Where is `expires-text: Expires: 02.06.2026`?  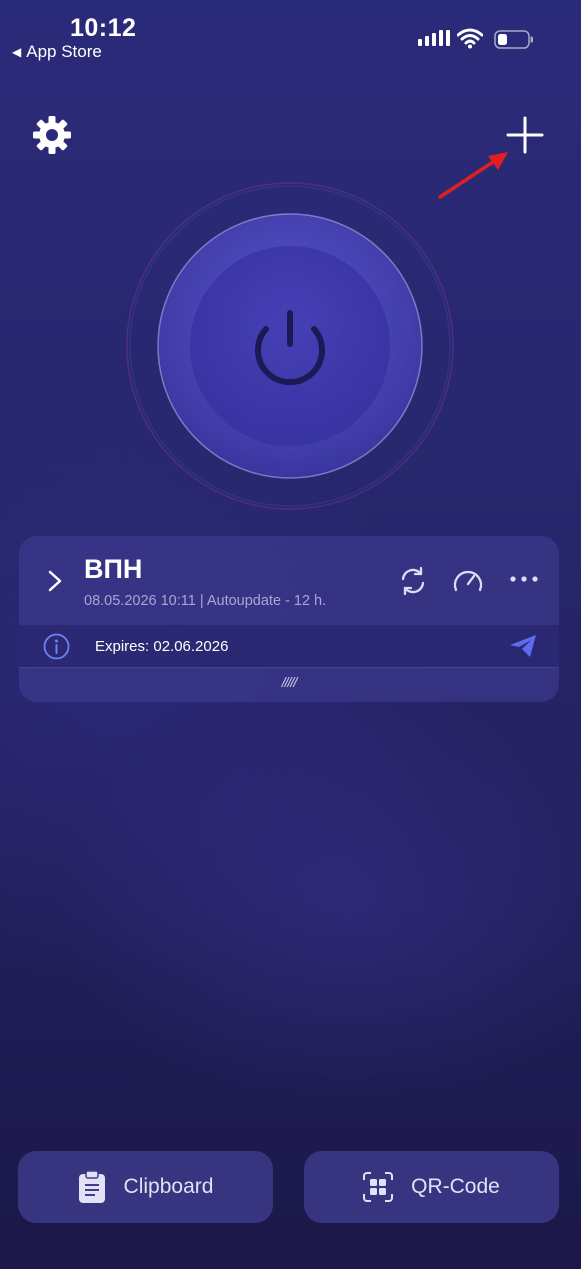
expires-text: Expires: 02.06.2026 is located at coordinates (162, 646).